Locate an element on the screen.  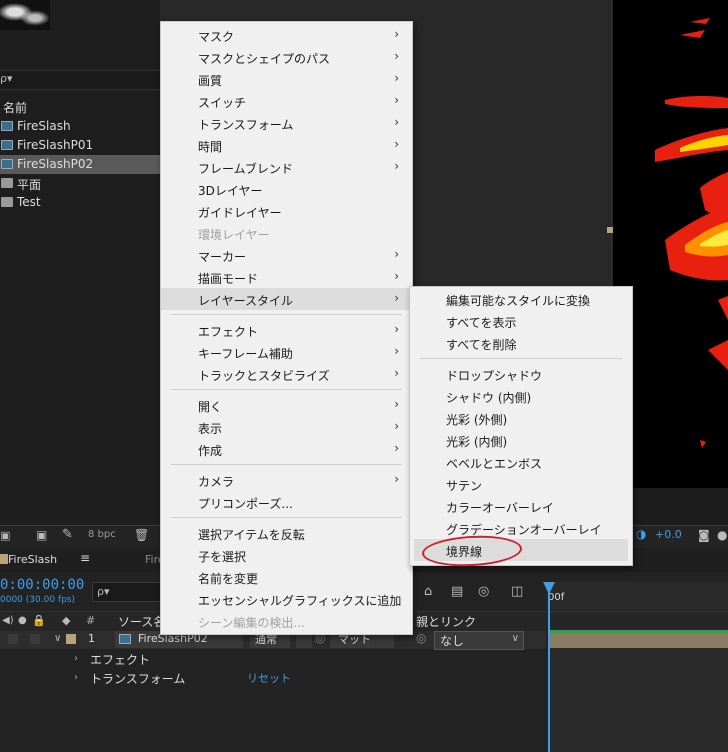
video-switch is located at coordinates (13, 639).